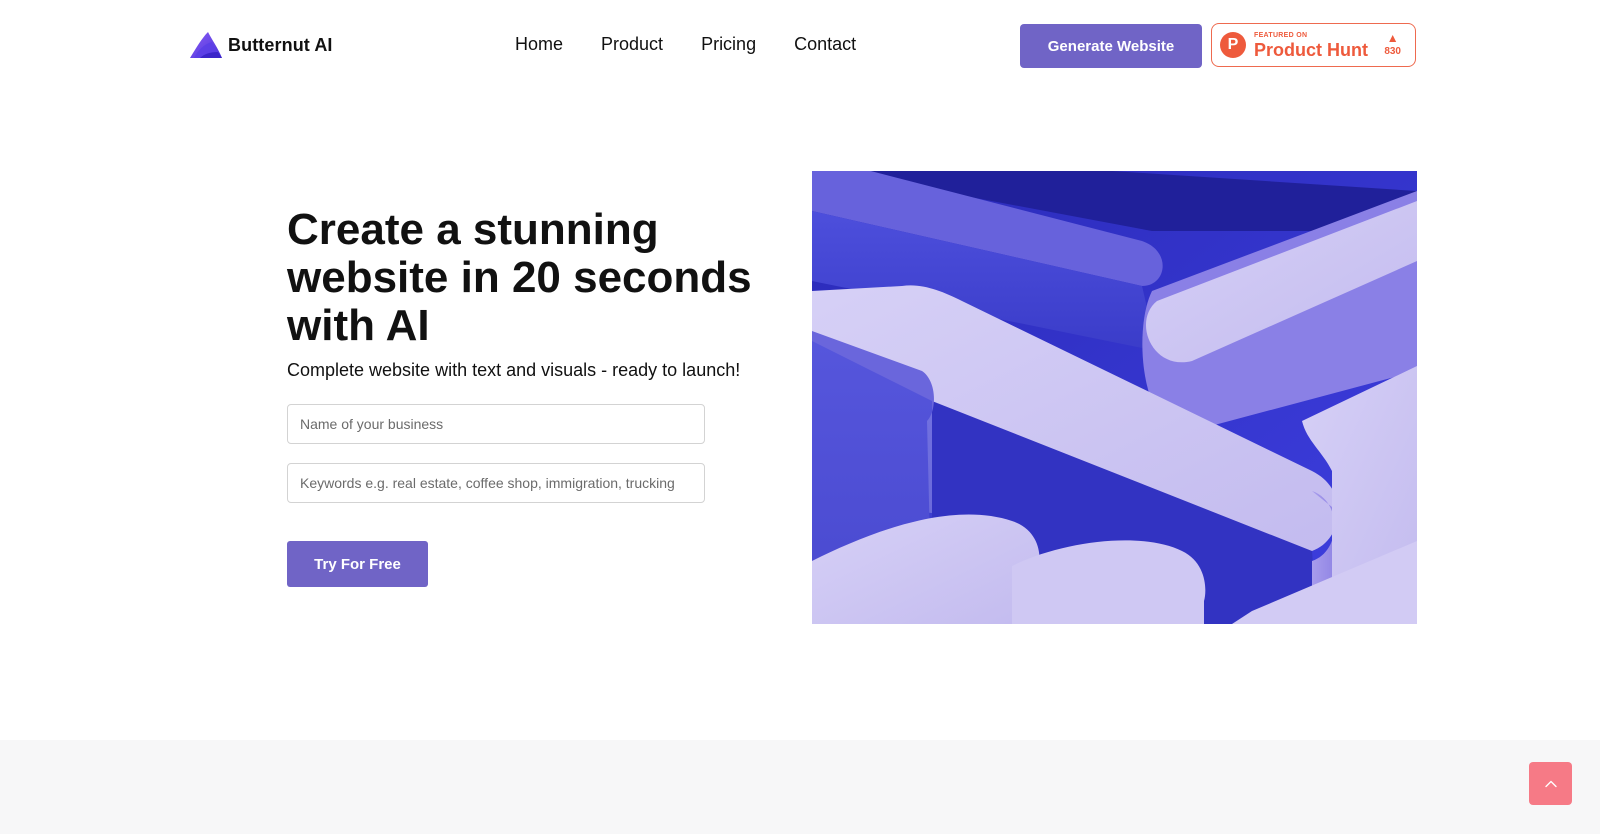 This screenshot has width=1600, height=834. Describe the element at coordinates (800, 787) in the screenshot. I see `features-section-background` at that location.